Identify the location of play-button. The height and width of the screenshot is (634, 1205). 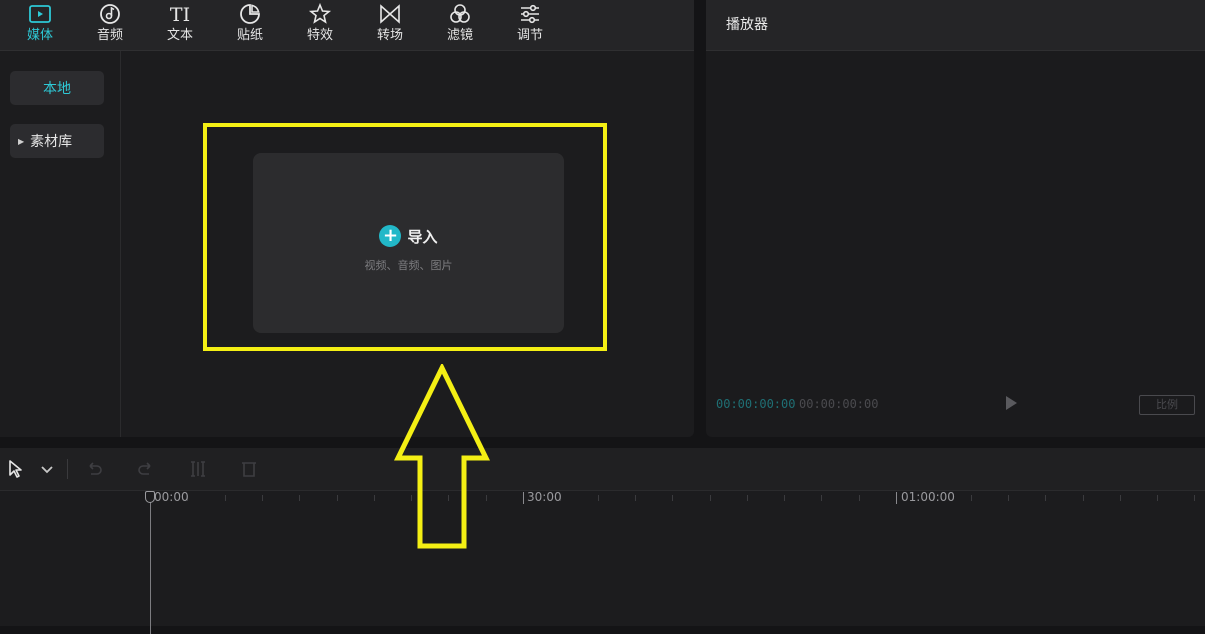
(1011, 403).